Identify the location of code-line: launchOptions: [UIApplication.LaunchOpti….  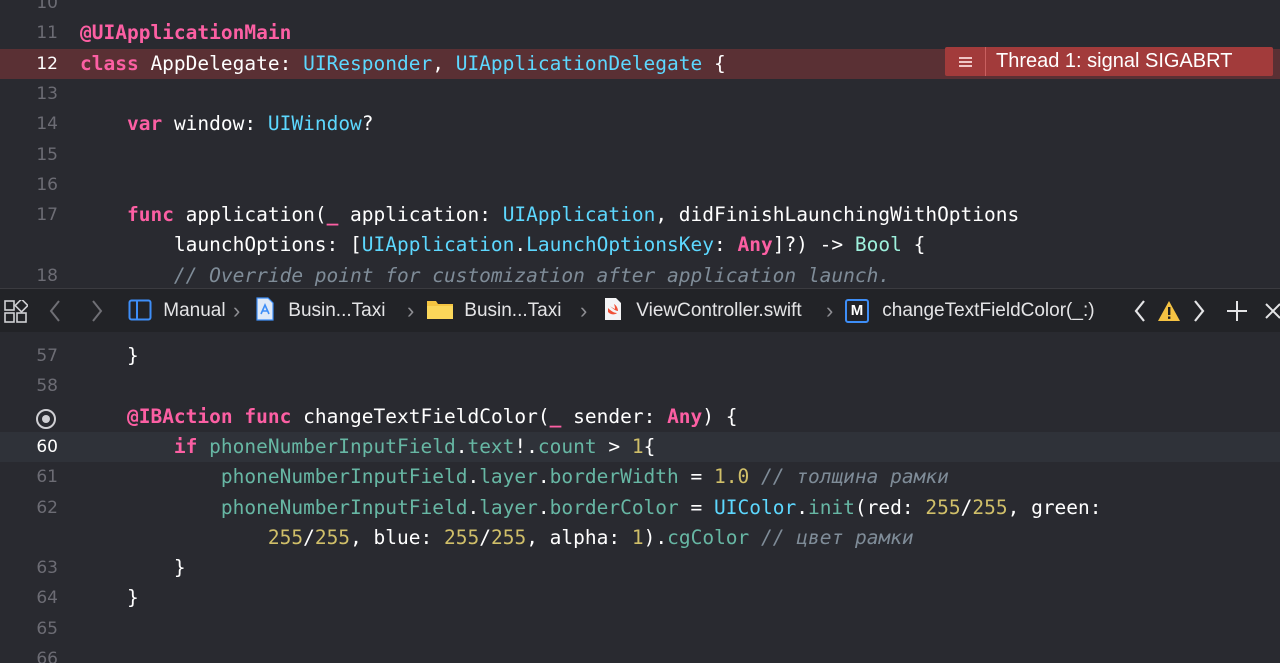
(640, 245).